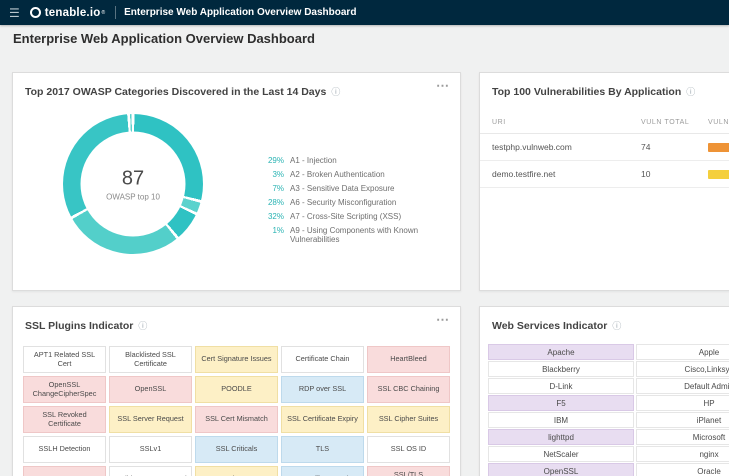  Describe the element at coordinates (346, 216) in the screenshot. I see `legend-label: A7 - Cross-Site Scripting (XSS)` at that location.